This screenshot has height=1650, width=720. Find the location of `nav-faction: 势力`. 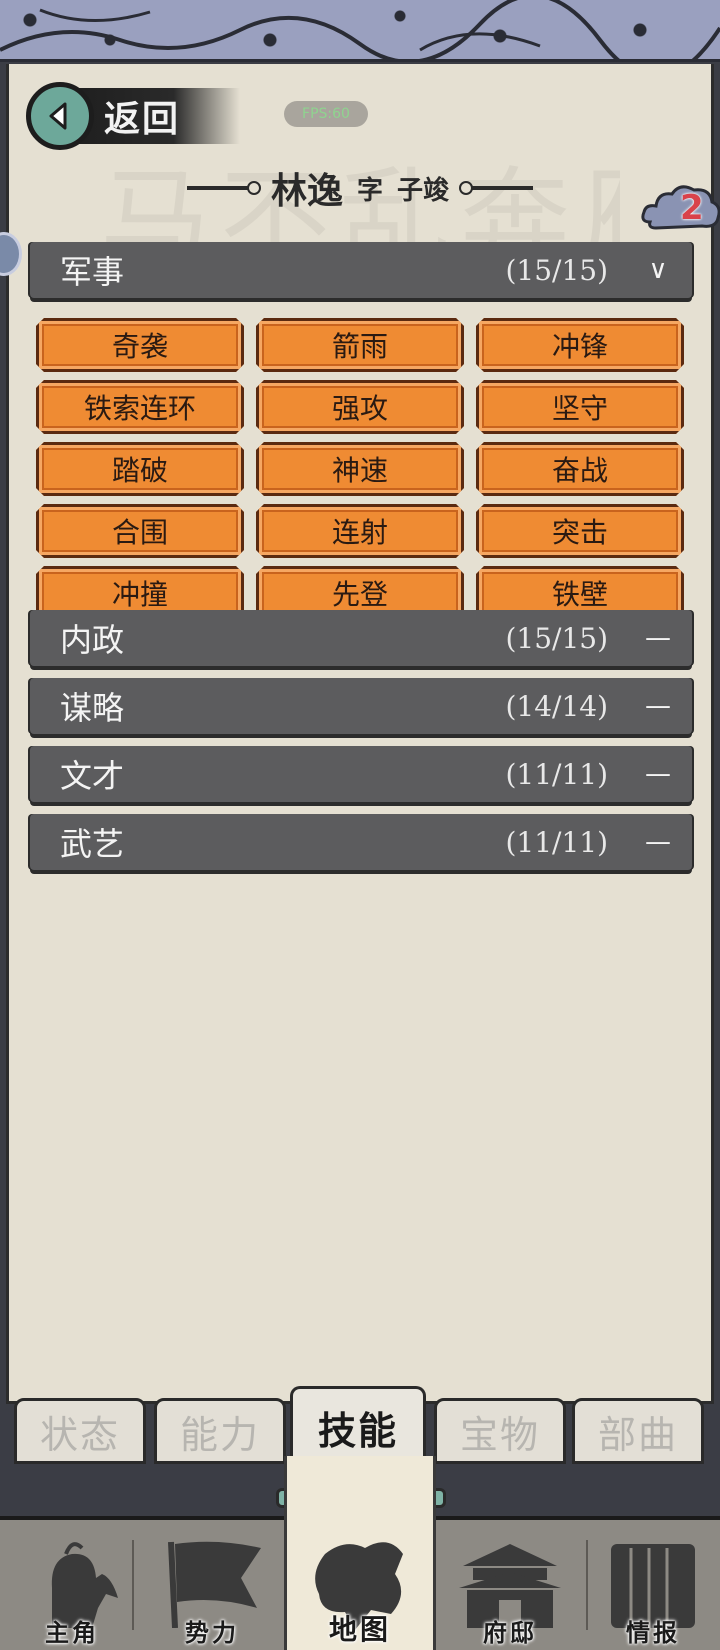

nav-faction: 势力 is located at coordinates (212, 1585).